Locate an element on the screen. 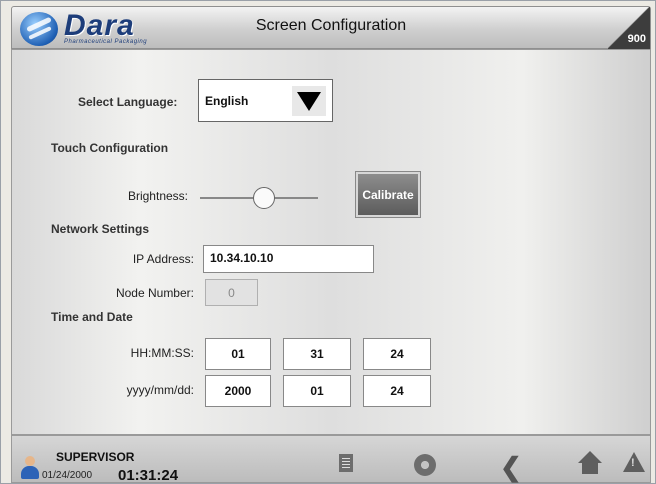 The width and height of the screenshot is (656, 484). footer-time: 01:31:24 is located at coordinates (148, 475).